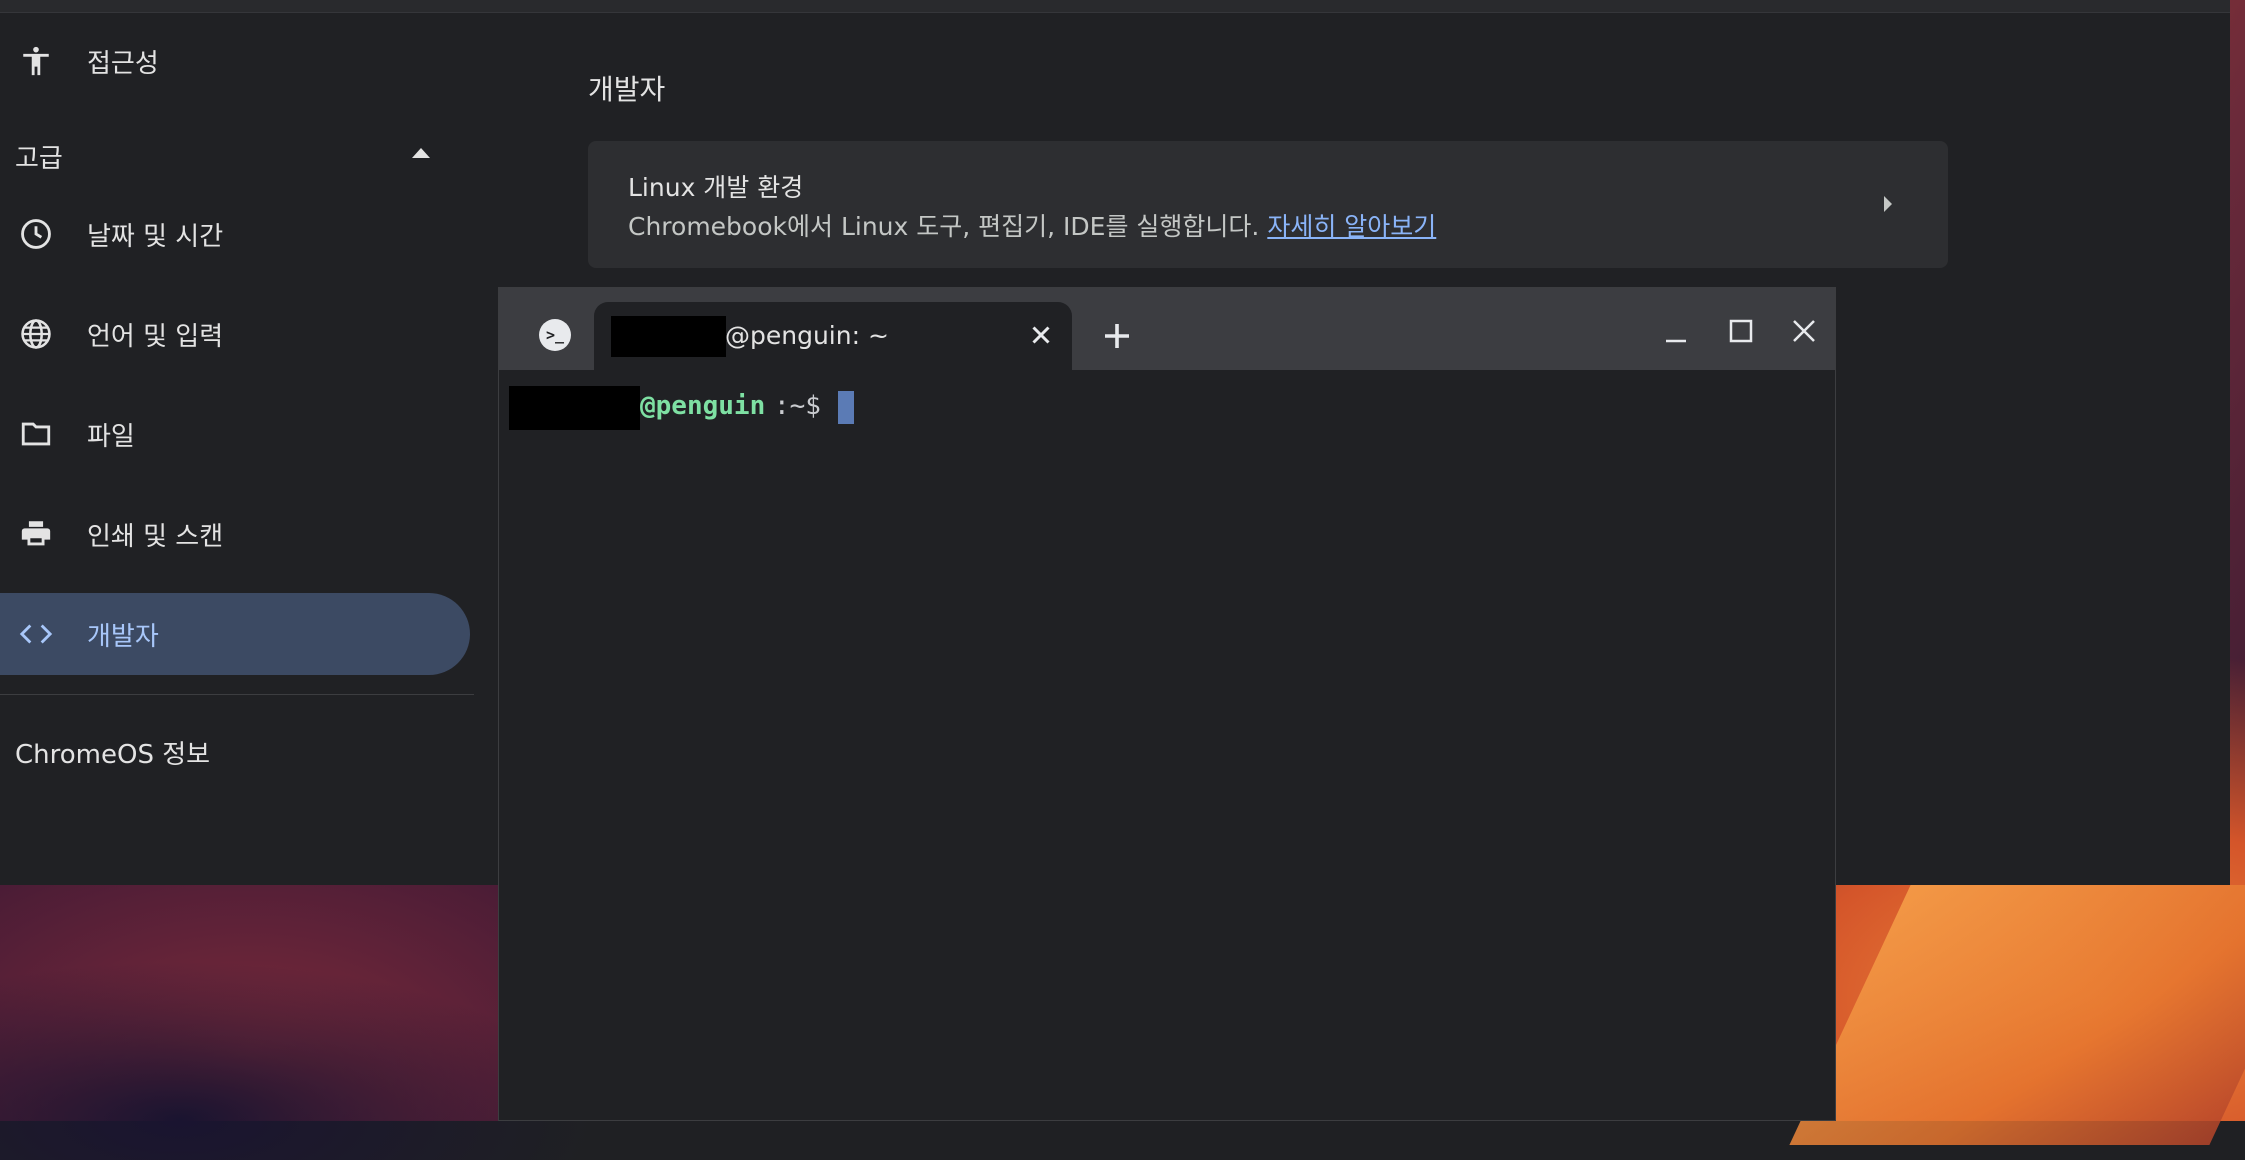 The image size is (2245, 1160). What do you see at coordinates (235, 61) in the screenshot?
I see `sidebar-item-accessibility: 접근성` at bounding box center [235, 61].